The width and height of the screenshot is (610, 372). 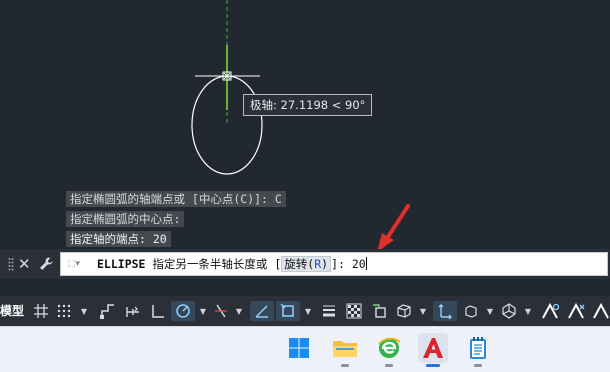 I want to click on polar-tracking-icon, so click(x=183, y=311).